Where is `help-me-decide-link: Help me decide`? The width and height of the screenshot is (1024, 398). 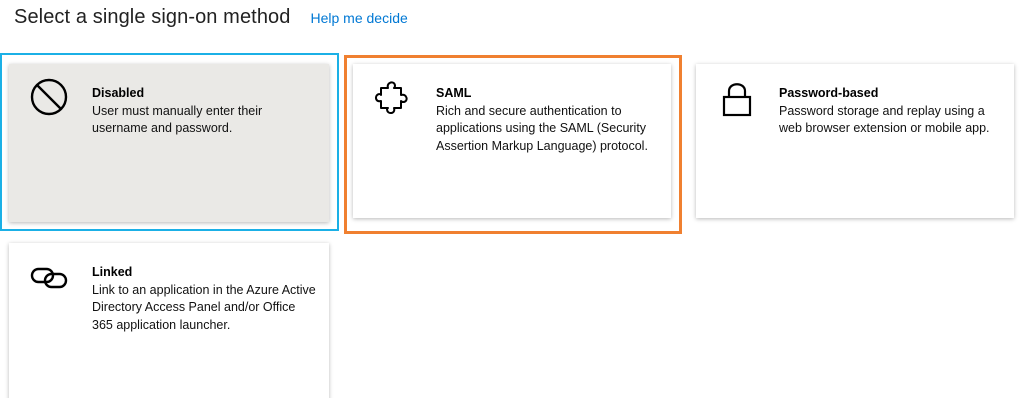
help-me-decide-link: Help me decide is located at coordinates (359, 18).